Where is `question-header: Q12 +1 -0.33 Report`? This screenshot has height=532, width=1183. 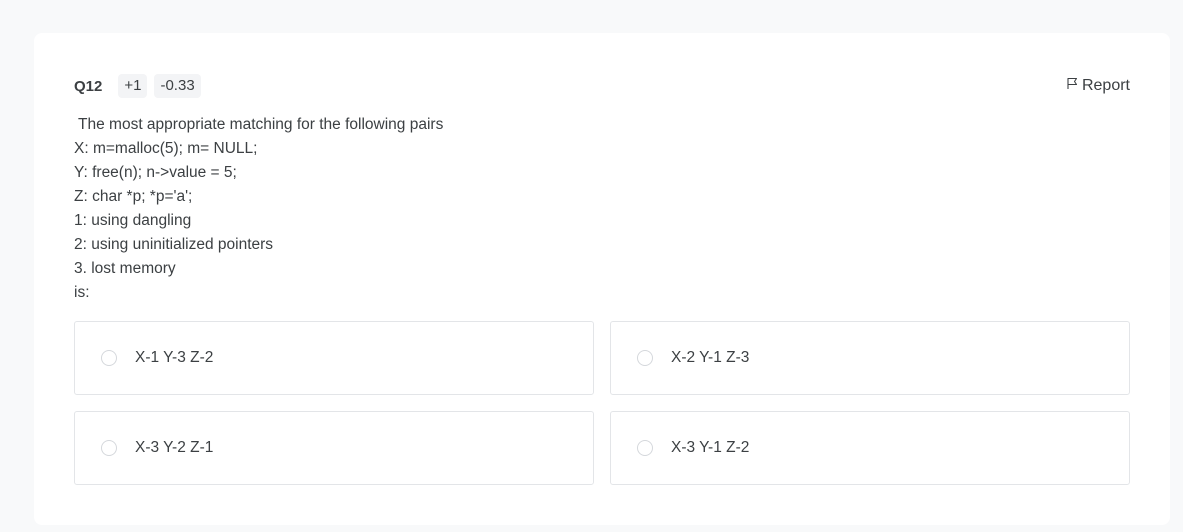 question-header: Q12 +1 -0.33 Report is located at coordinates (602, 86).